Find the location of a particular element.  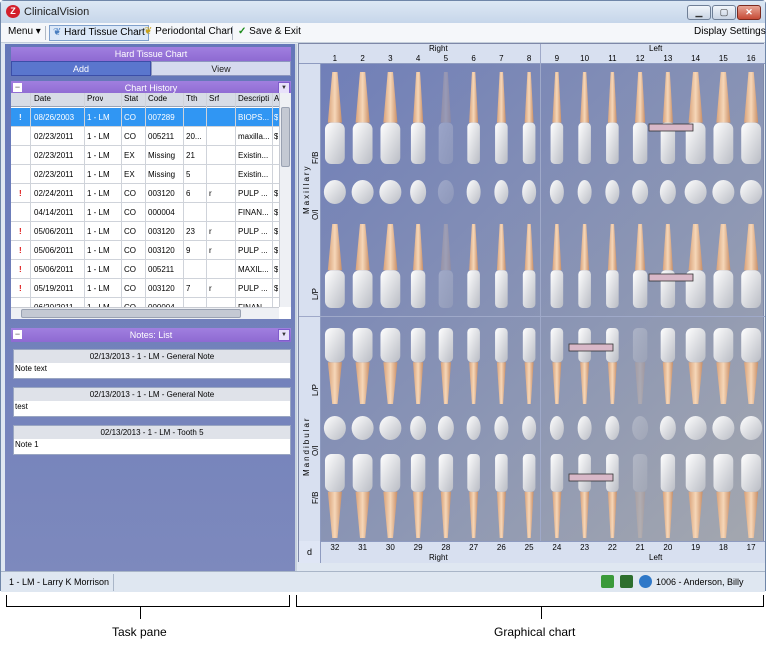

horizontal-scrollbar is located at coordinates (145, 313).